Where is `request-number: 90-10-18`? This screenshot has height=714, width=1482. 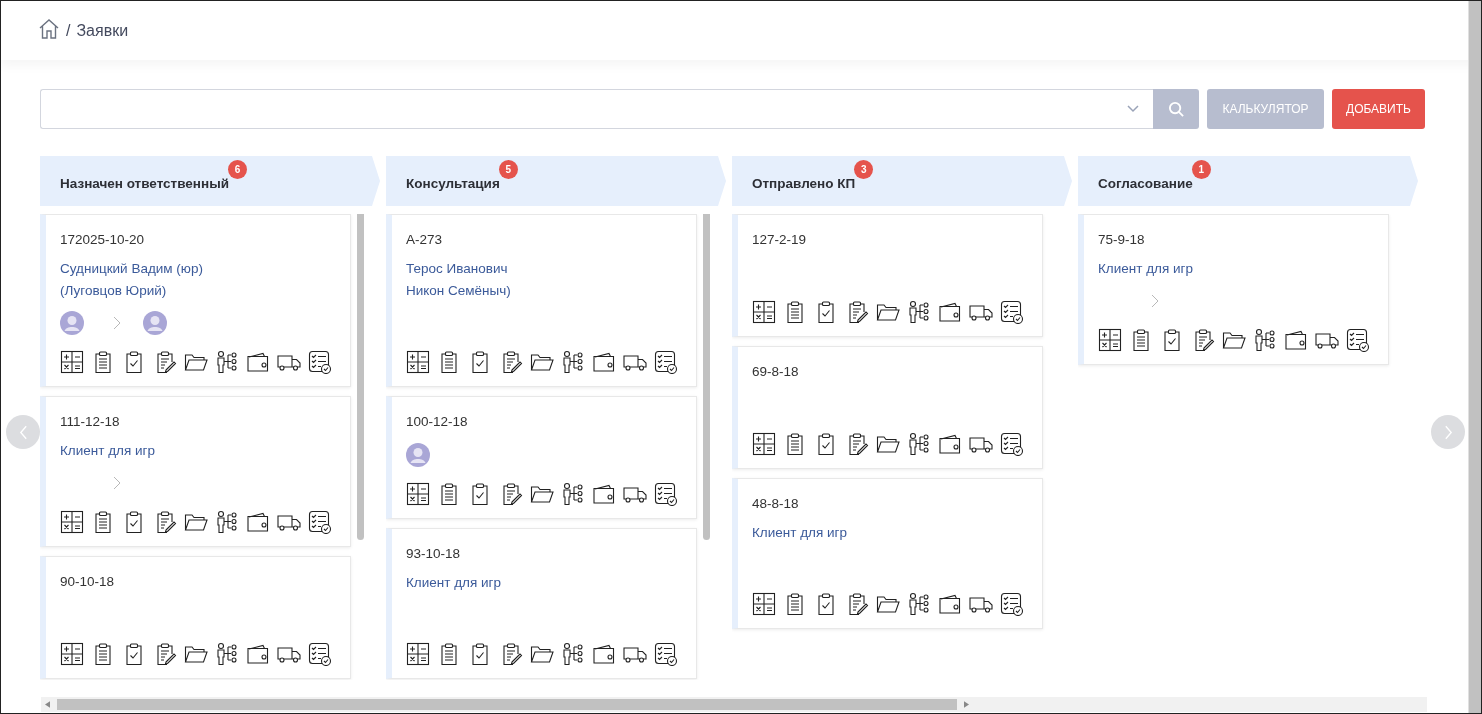
request-number: 90-10-18 is located at coordinates (88, 582).